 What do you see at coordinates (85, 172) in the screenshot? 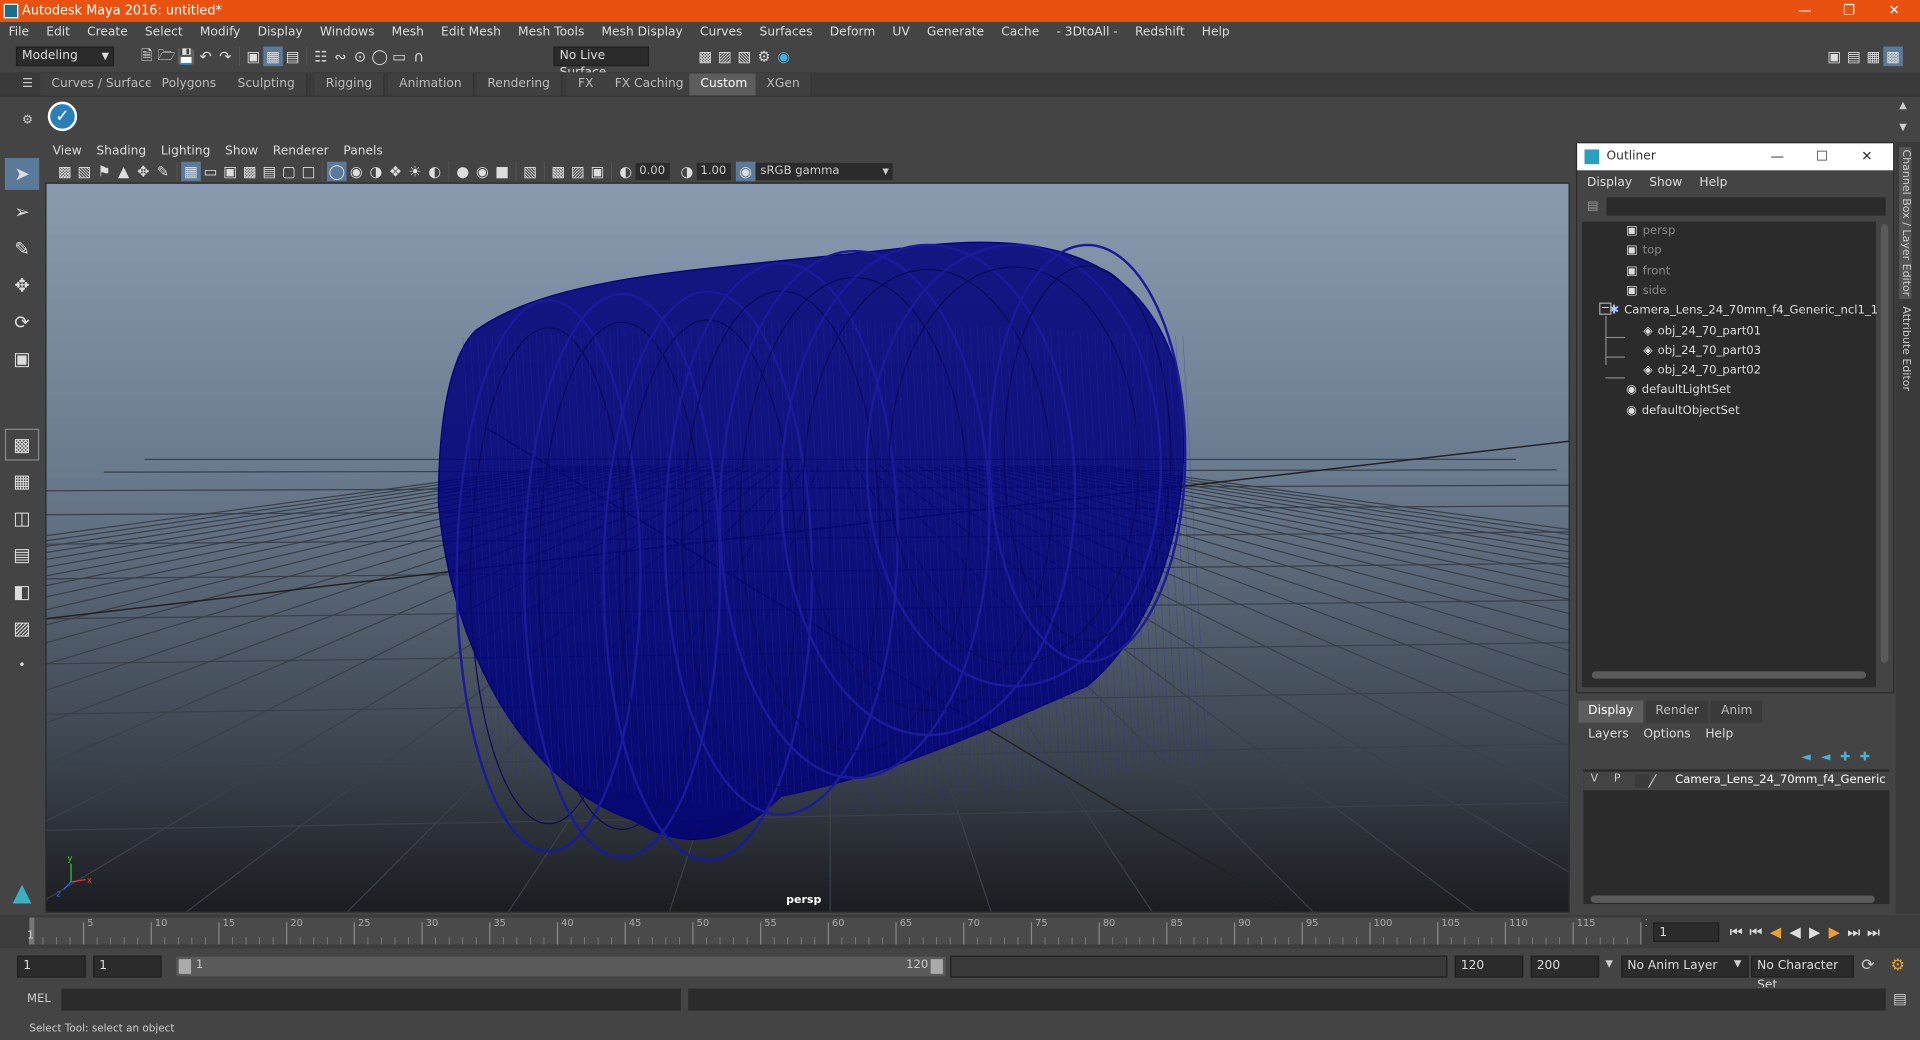
I see `camera-attrs-icon: ▧` at bounding box center [85, 172].